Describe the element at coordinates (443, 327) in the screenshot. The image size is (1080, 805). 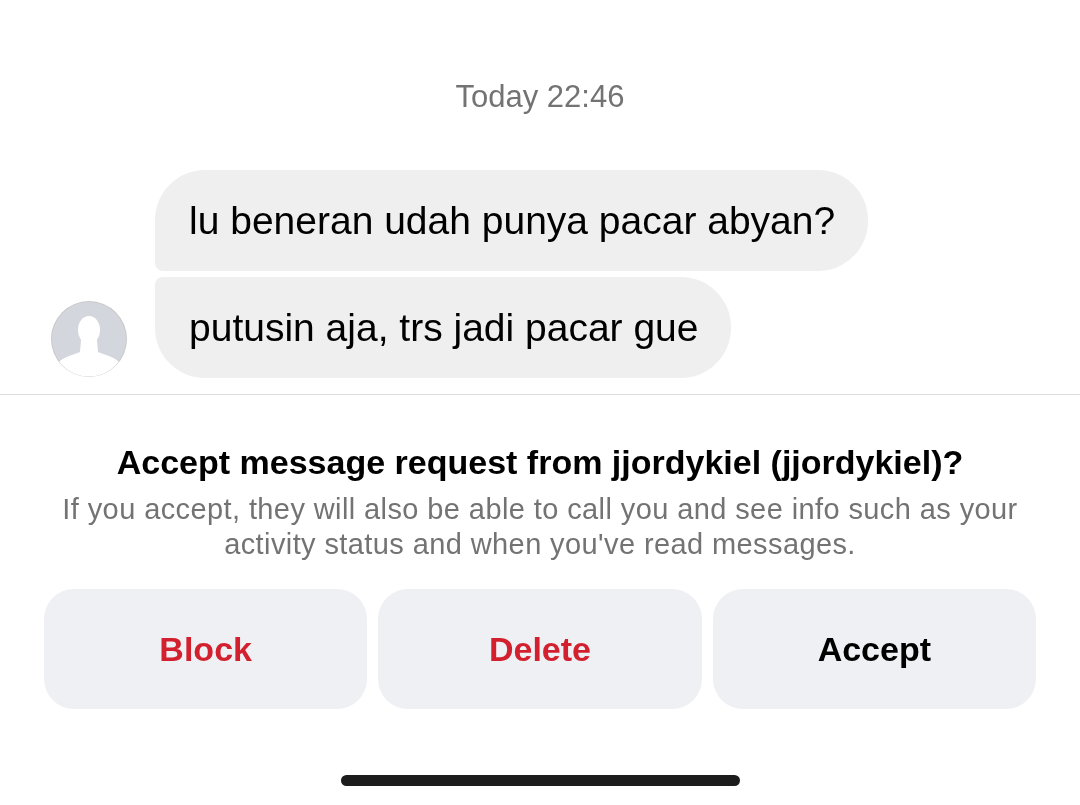
I see `message-bubble: putusin aja, trs jadi pacar gue` at that location.